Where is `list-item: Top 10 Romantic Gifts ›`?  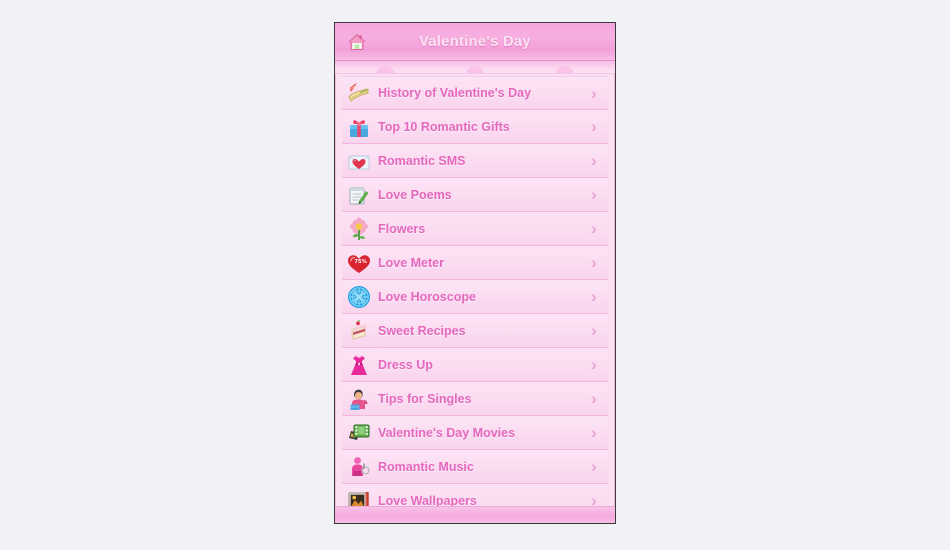 list-item: Top 10 Romantic Gifts › is located at coordinates (475, 127).